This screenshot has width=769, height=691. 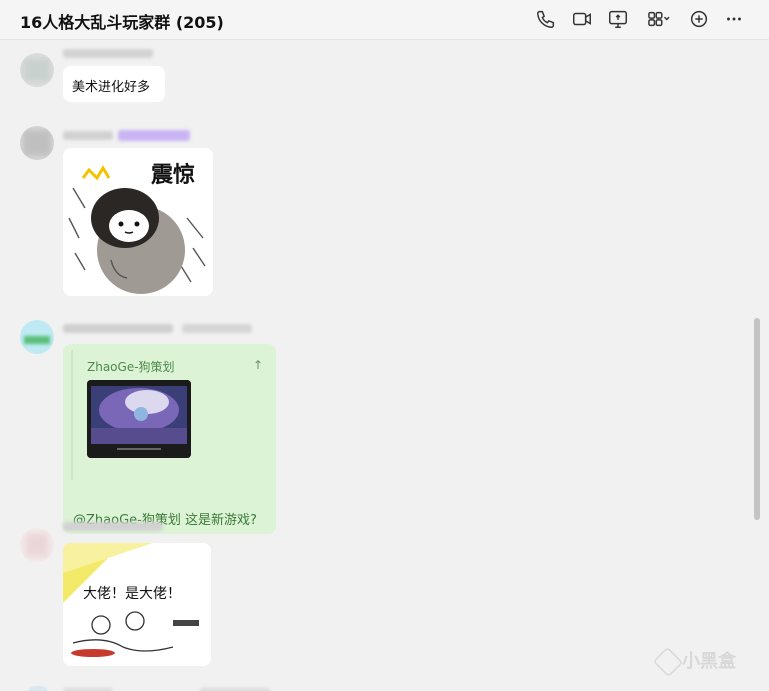 I want to click on member-title-badge, so click(x=154, y=135).